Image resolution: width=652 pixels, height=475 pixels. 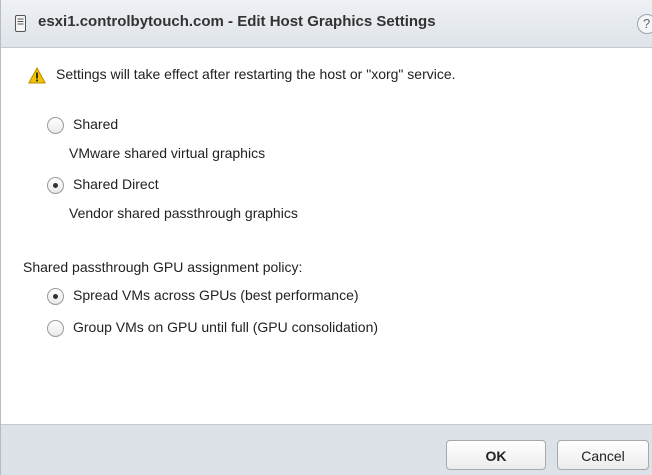 I want to click on radio-shared-direct-label: Shared Direct, so click(x=116, y=184).